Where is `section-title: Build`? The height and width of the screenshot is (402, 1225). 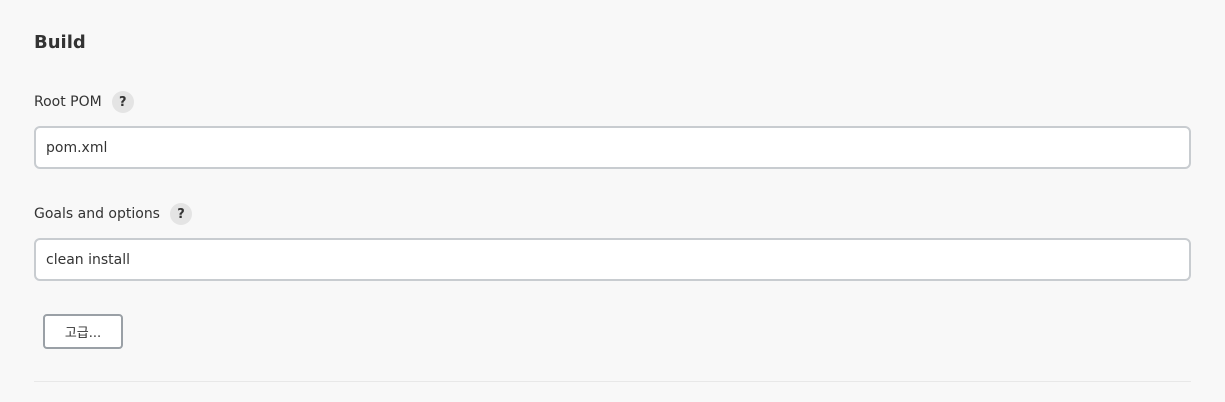
section-title: Build is located at coordinates (60, 42).